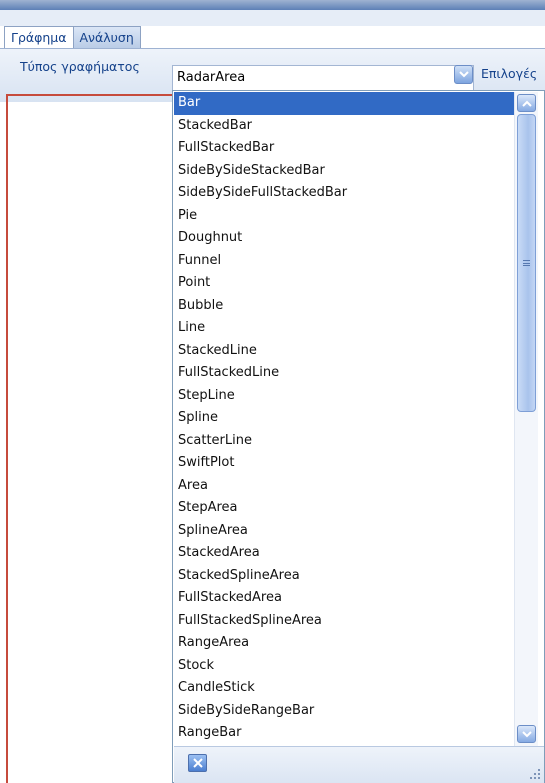  I want to click on scroll-up-button, so click(526, 103).